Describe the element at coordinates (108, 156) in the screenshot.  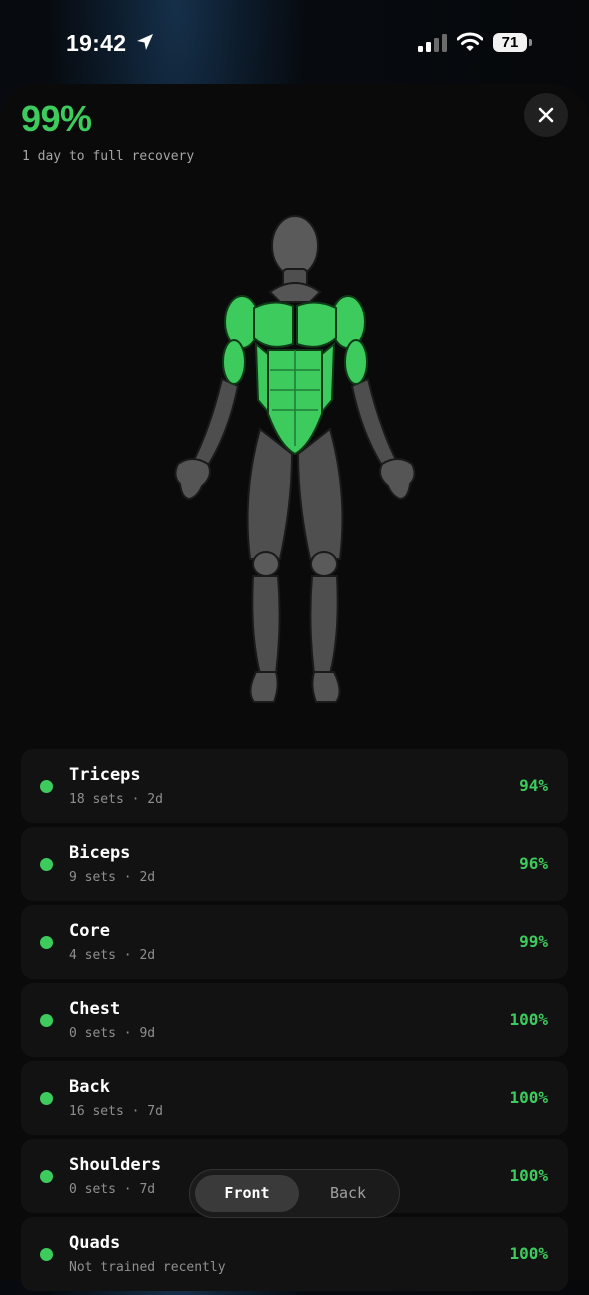
I see `recovery-subtitle: 1 day to full recovery` at that location.